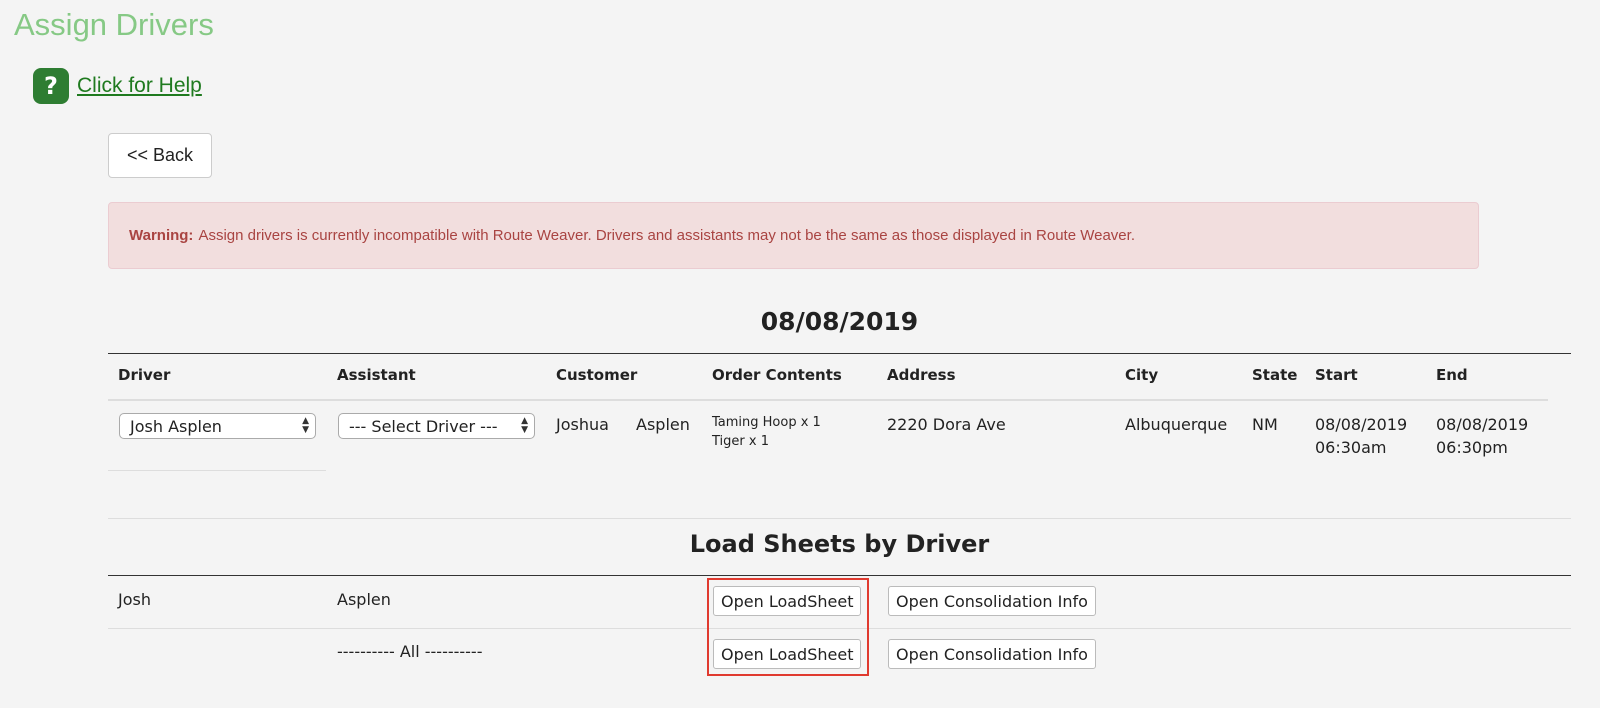  What do you see at coordinates (921, 375) in the screenshot?
I see `column-header-address: Address` at bounding box center [921, 375].